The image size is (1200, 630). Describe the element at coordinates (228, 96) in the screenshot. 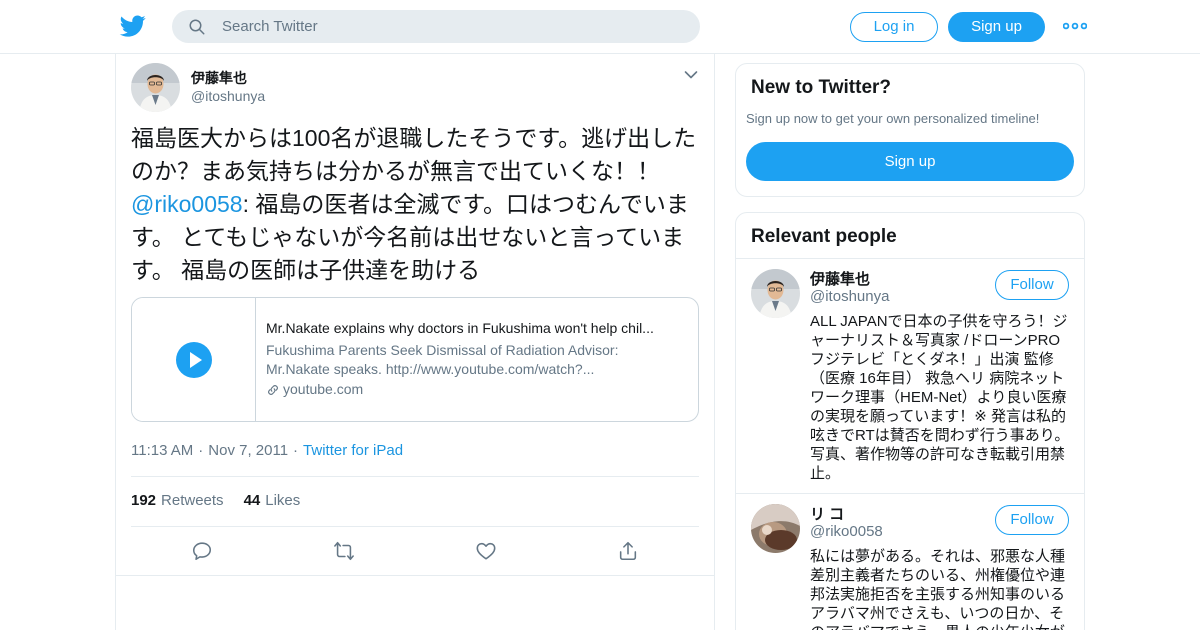

I see `author-handle: @itoshunya` at that location.